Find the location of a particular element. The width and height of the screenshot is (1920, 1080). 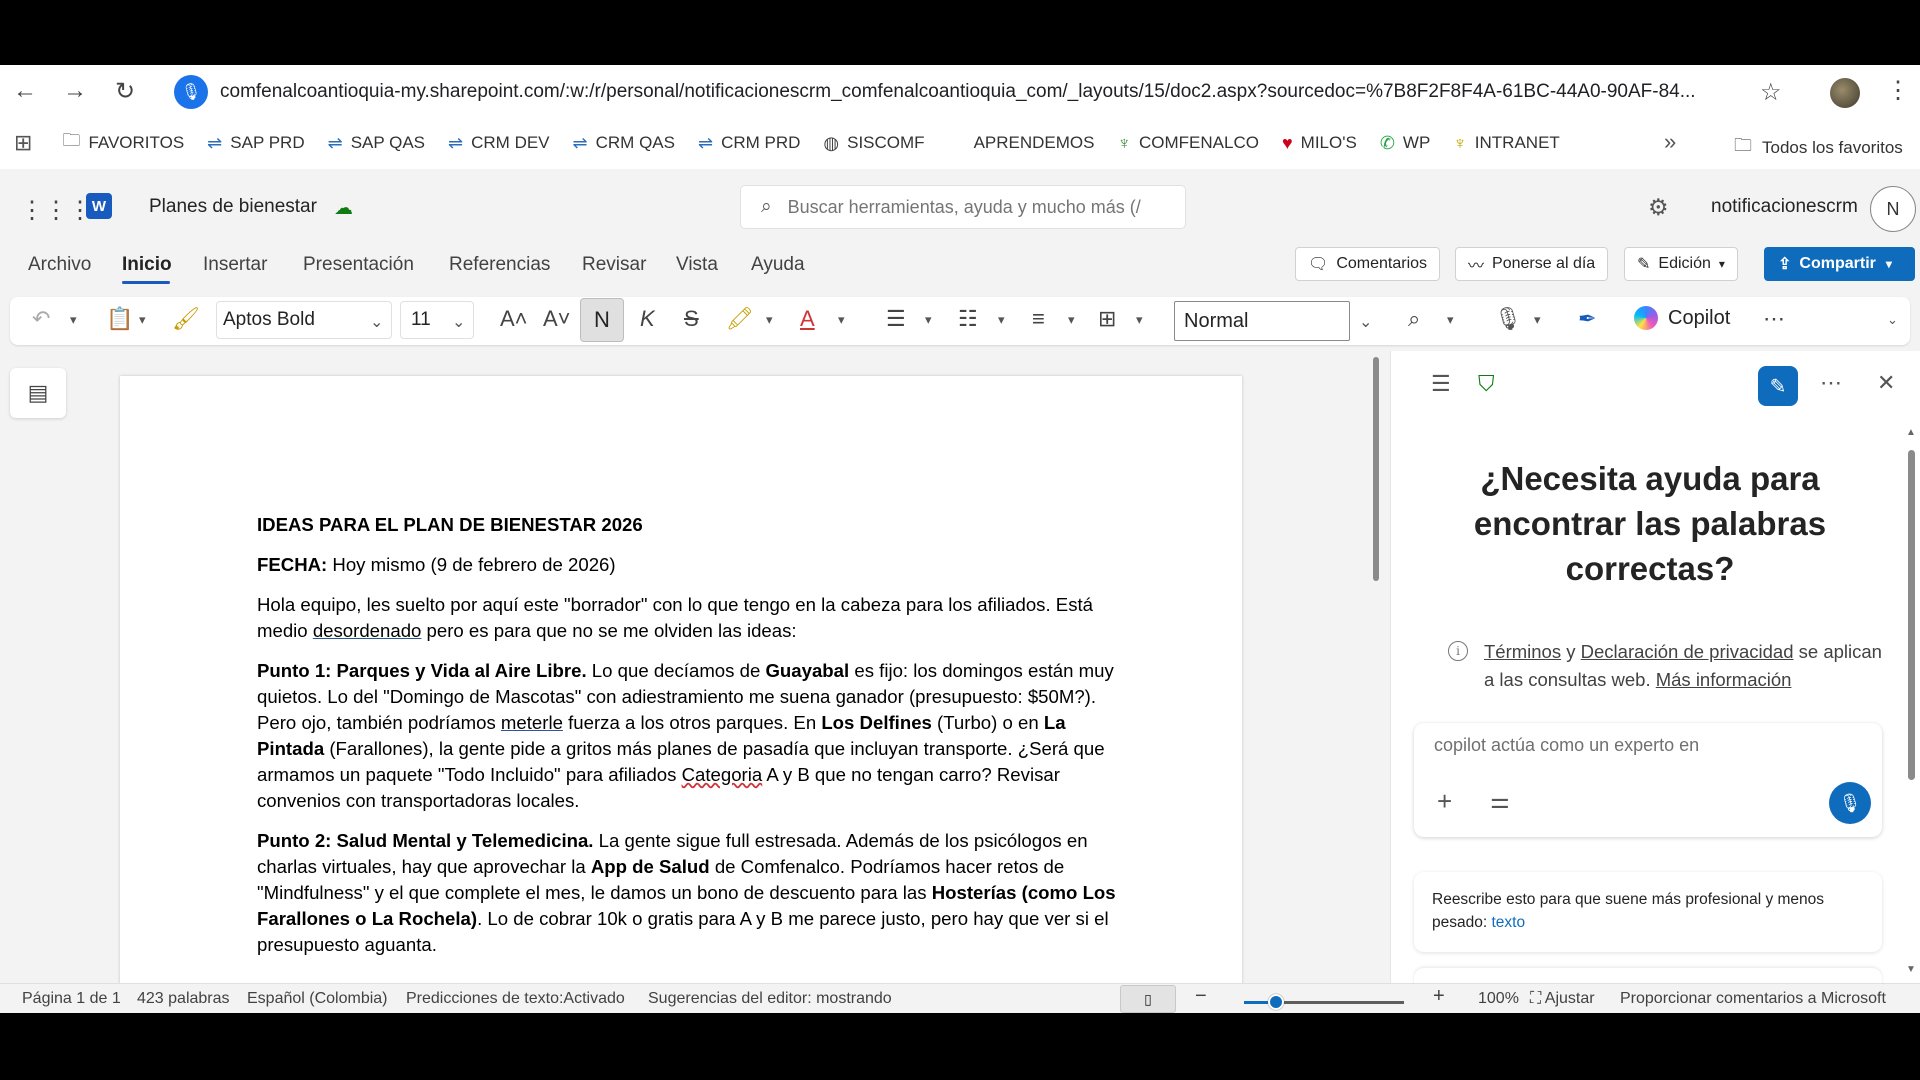

more-options-icon: ⋯ is located at coordinates (1831, 383).